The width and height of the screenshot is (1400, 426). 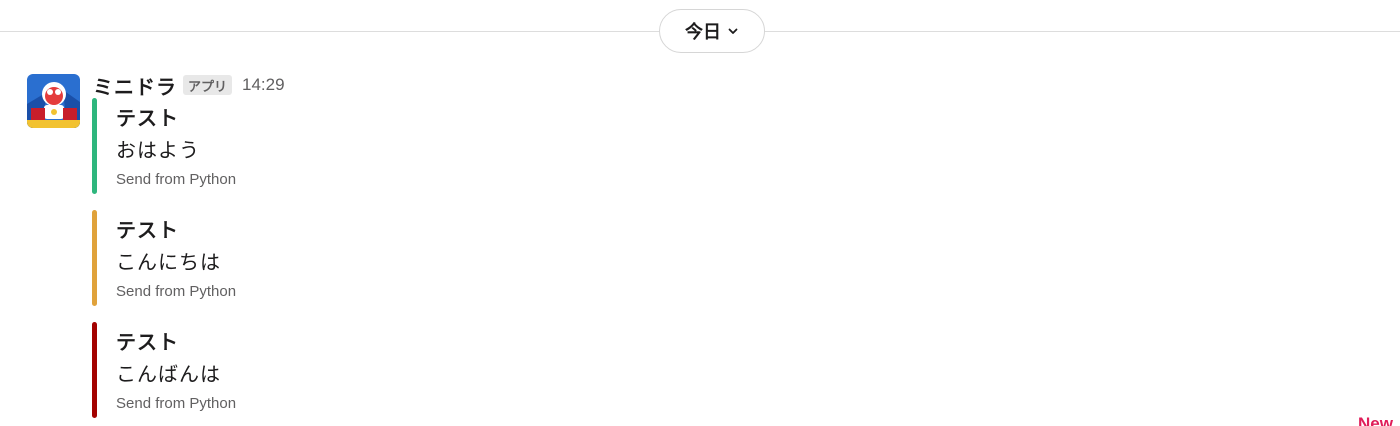 I want to click on attachment-text: おはよう, so click(x=158, y=150).